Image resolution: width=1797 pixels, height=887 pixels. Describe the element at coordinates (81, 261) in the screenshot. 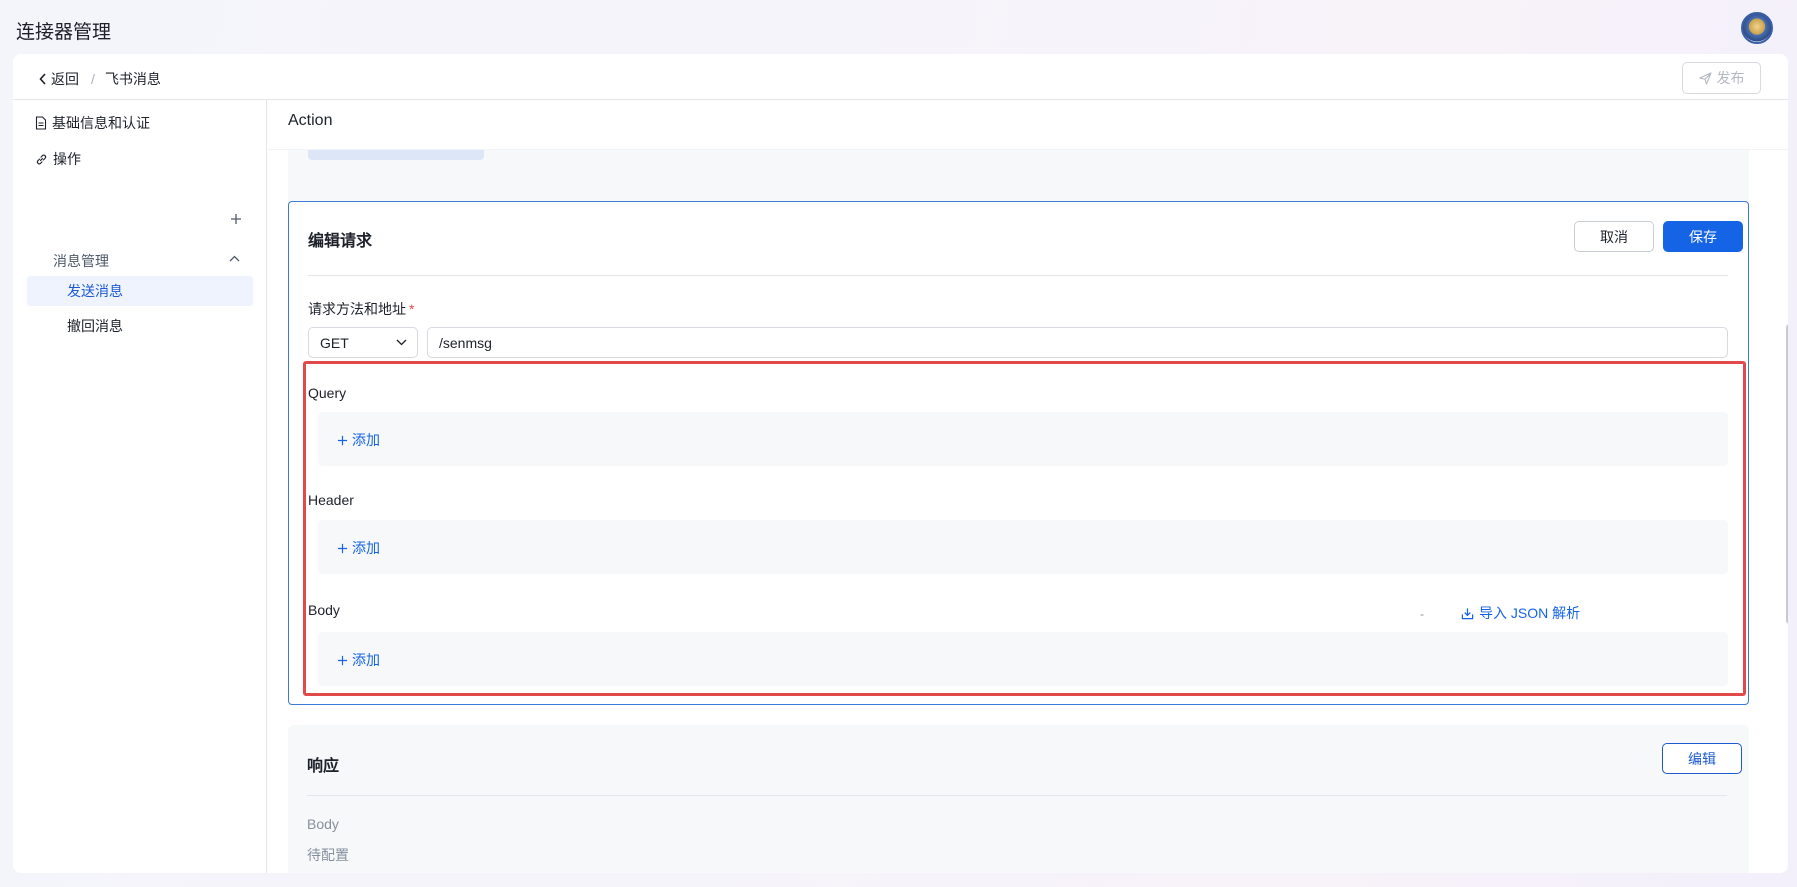

I see `sidebar-group-message: 消息管理` at that location.